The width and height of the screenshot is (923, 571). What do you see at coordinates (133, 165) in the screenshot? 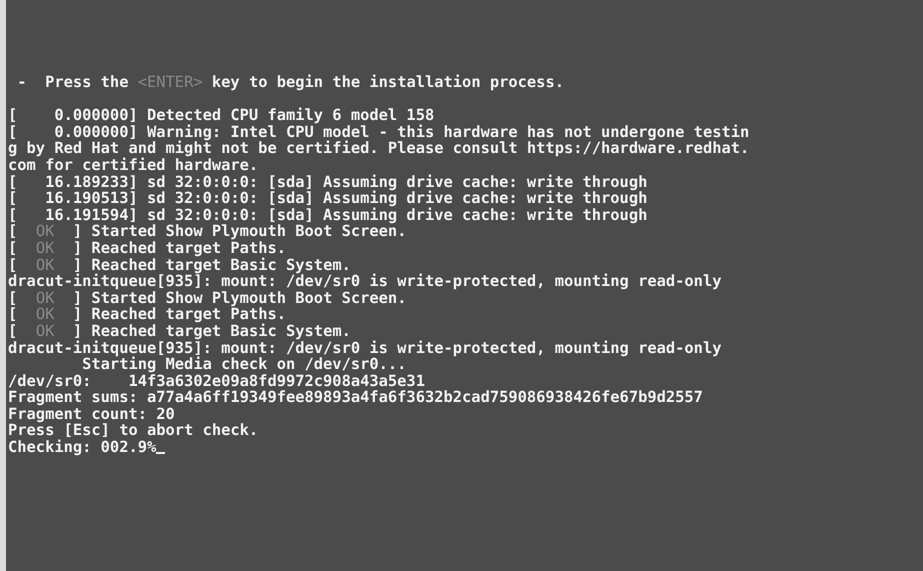
I see `console-line: com for certified hardware.` at bounding box center [133, 165].